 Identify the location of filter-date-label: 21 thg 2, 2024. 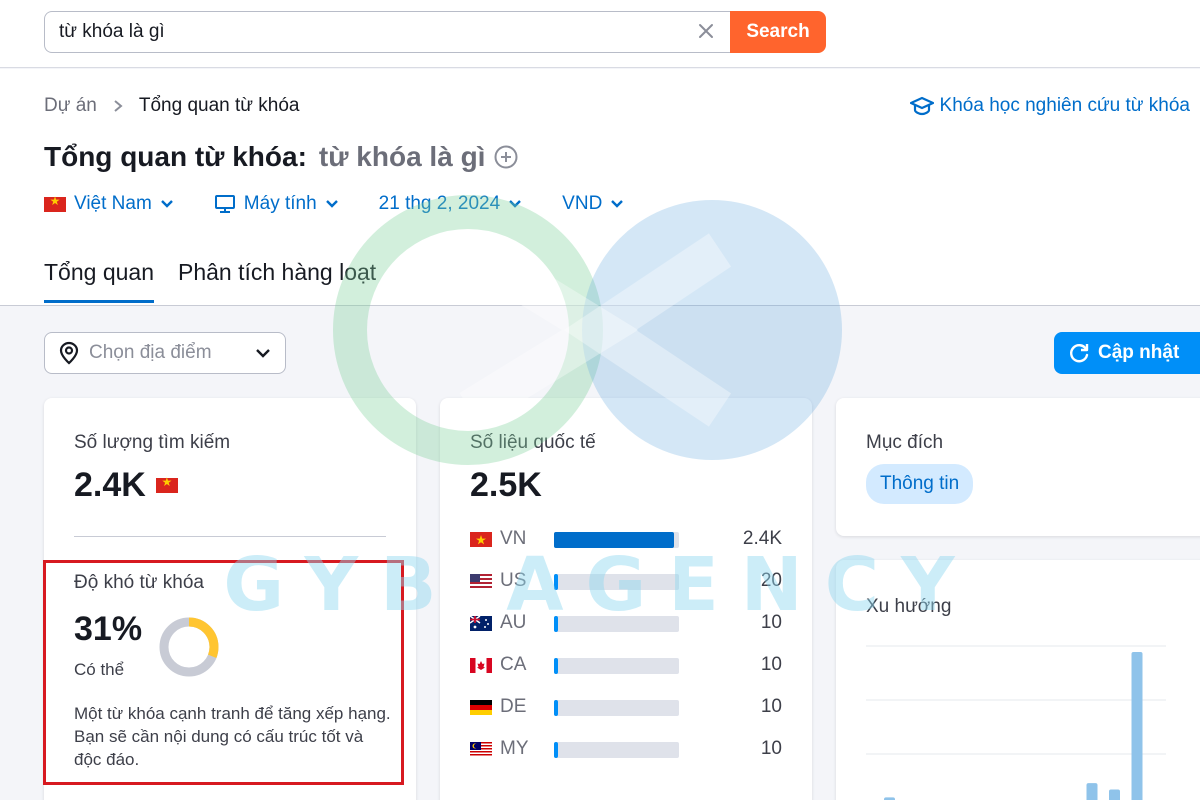
(439, 203).